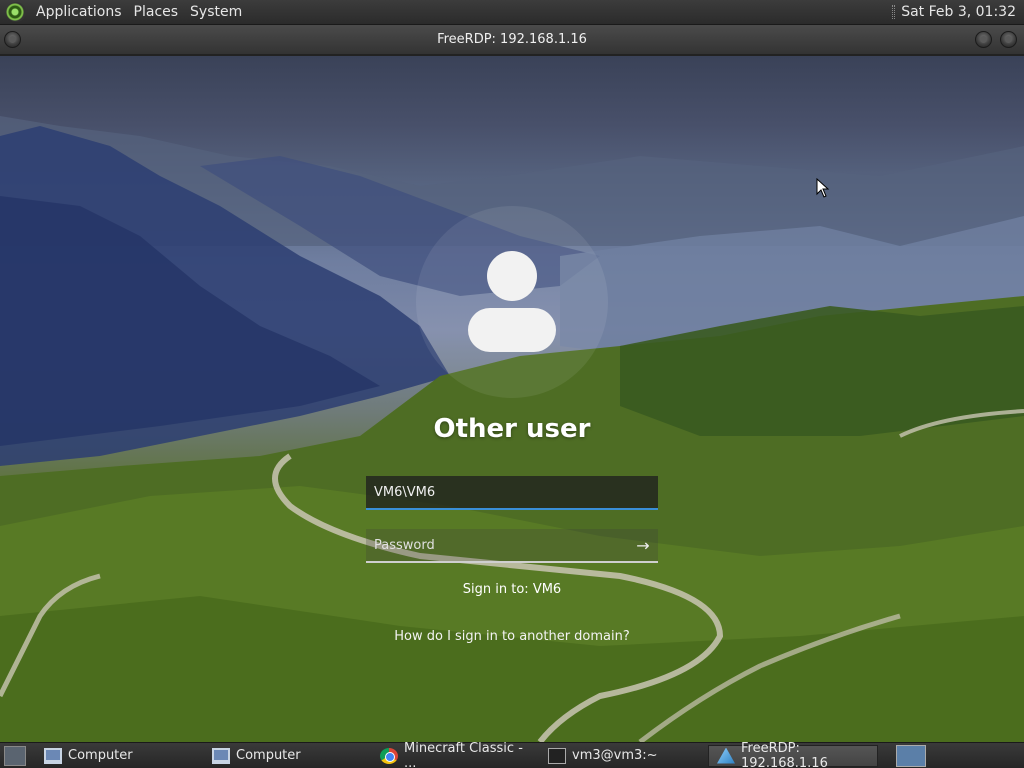 The height and width of the screenshot is (768, 1024). What do you see at coordinates (516, 492) in the screenshot?
I see `username-input` at bounding box center [516, 492].